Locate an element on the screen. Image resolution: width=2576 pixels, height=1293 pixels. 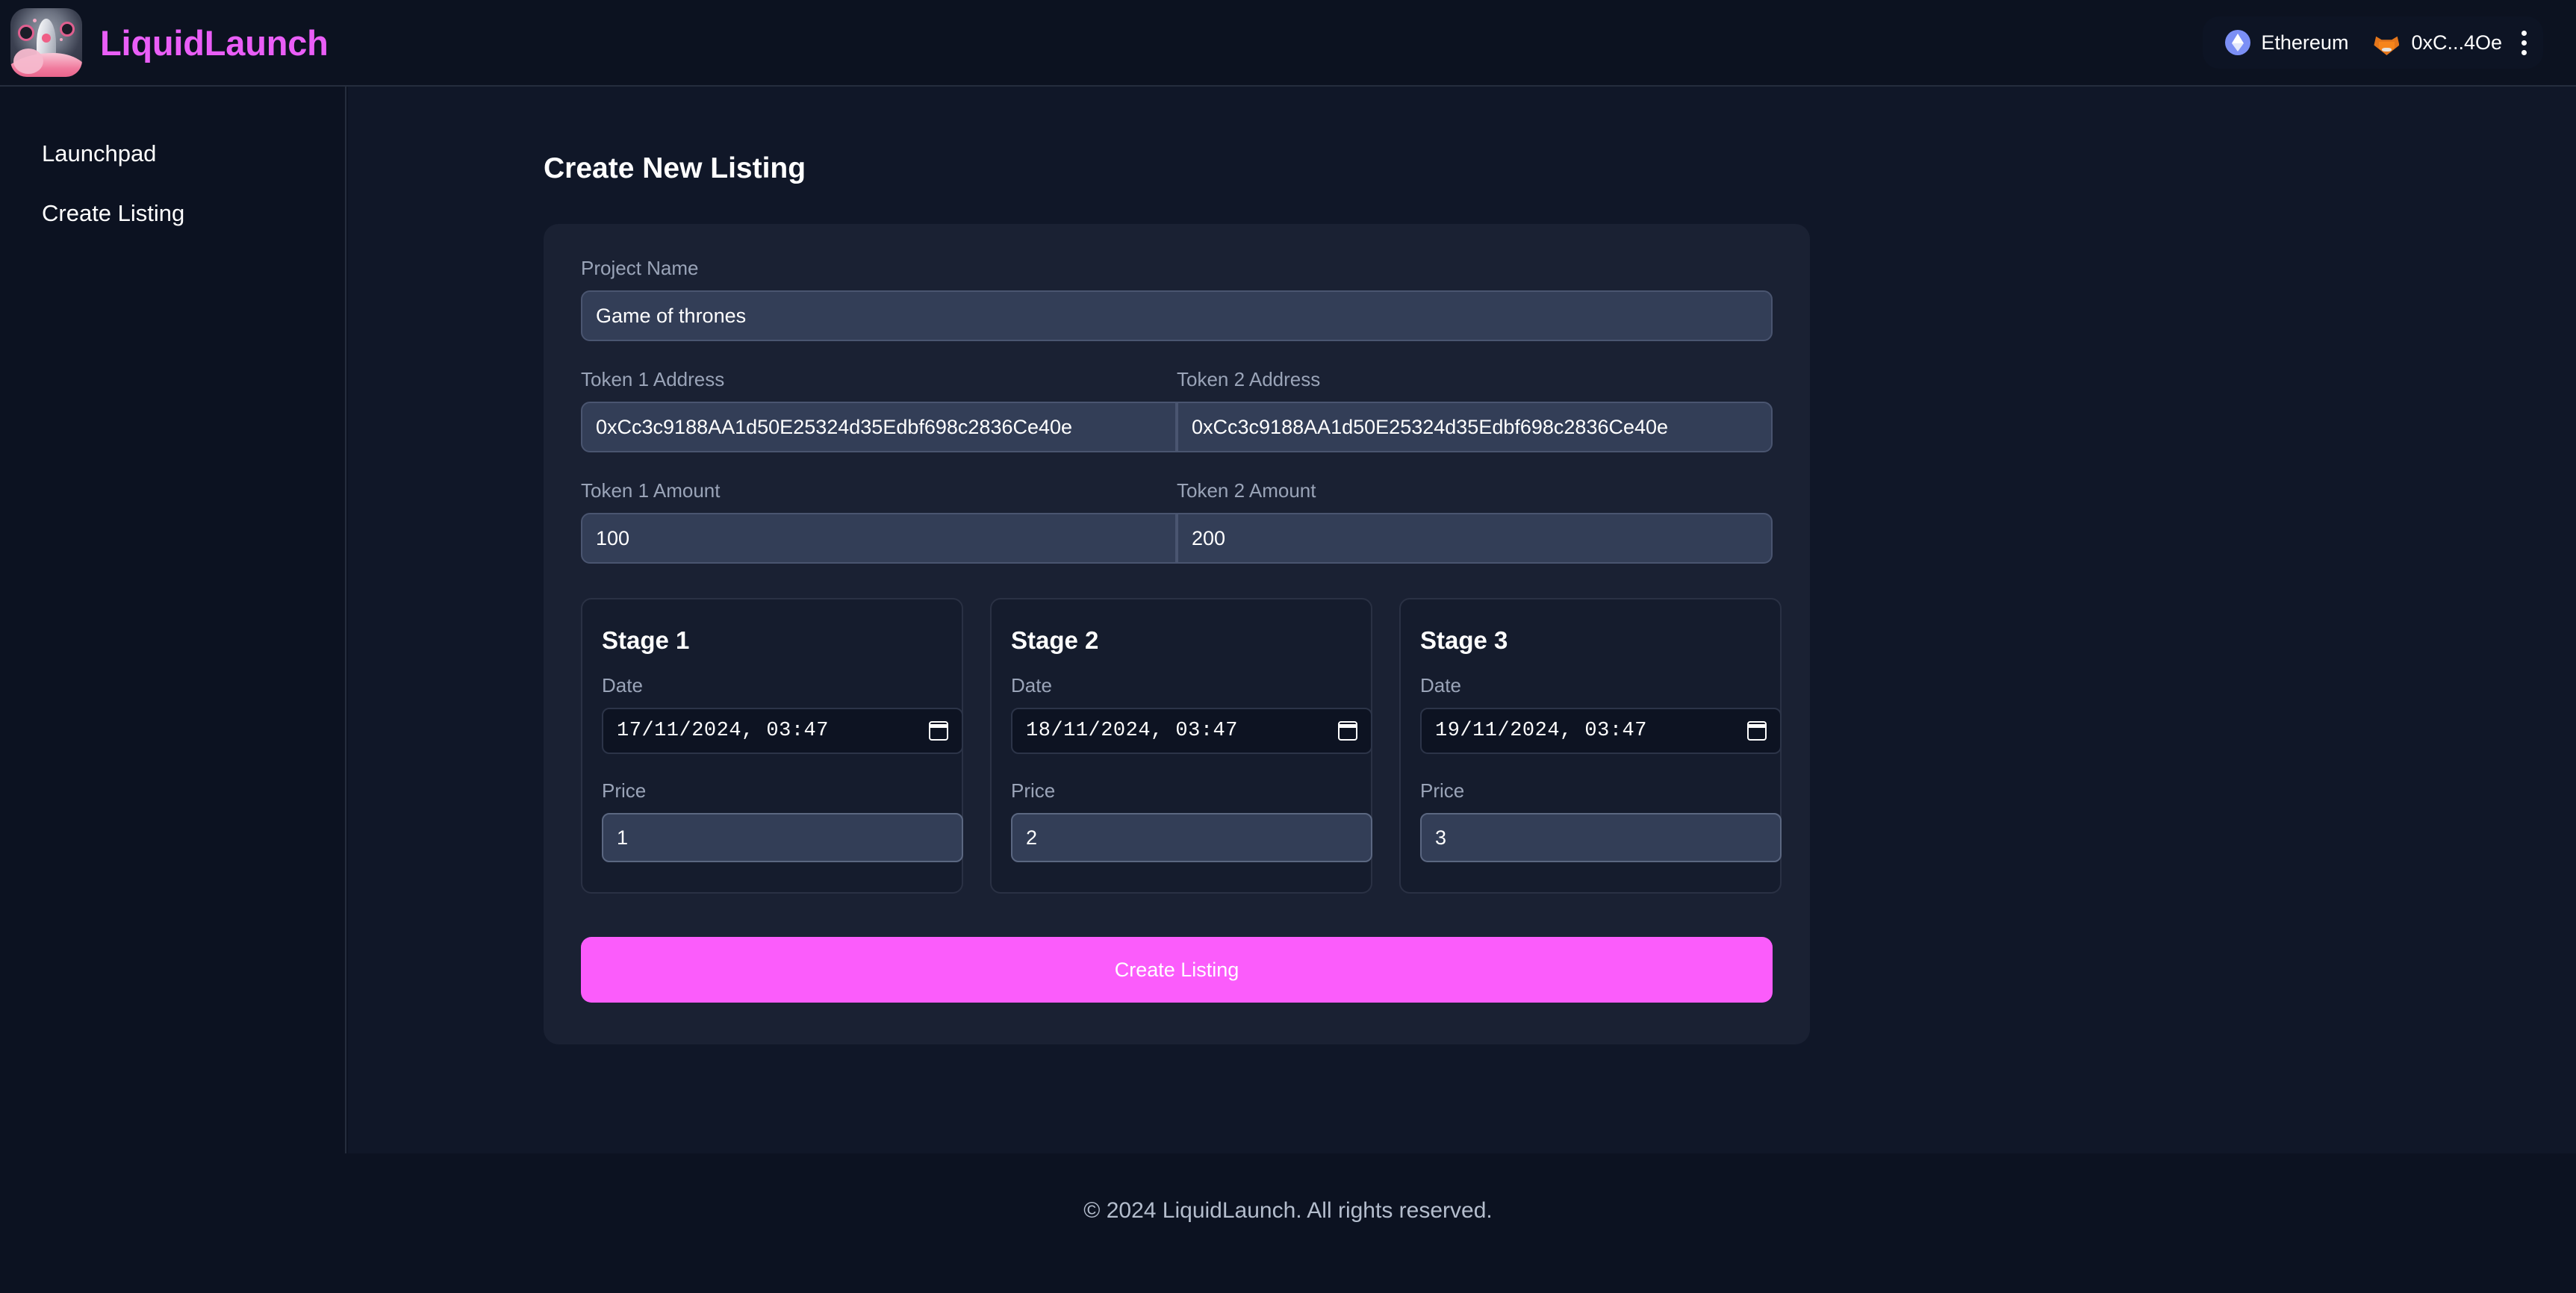
project-name-field-block: Project Name is located at coordinates (1177, 299).